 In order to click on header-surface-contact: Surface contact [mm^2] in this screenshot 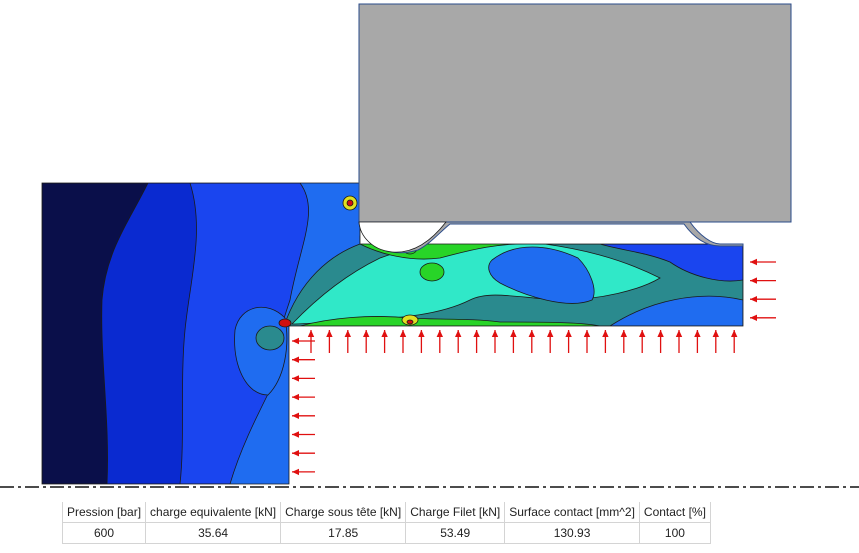, I will do `click(572, 512)`.